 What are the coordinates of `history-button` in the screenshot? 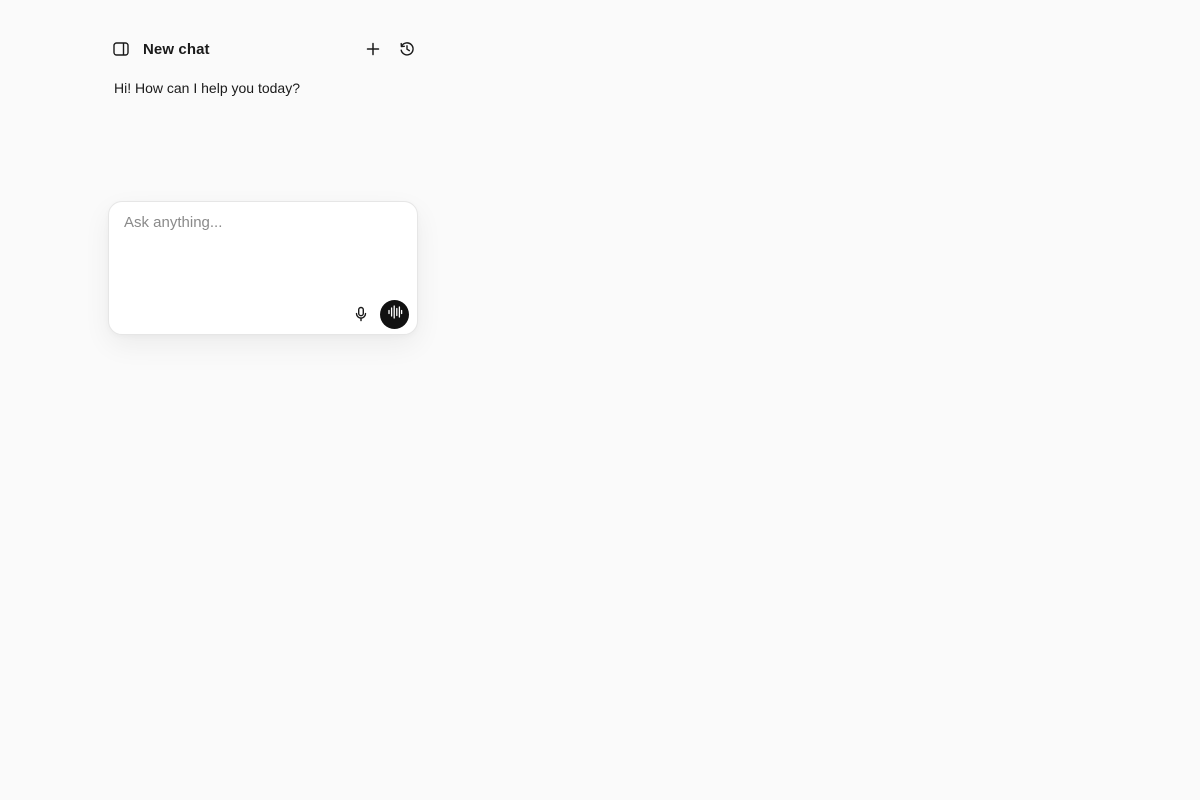 It's located at (407, 49).